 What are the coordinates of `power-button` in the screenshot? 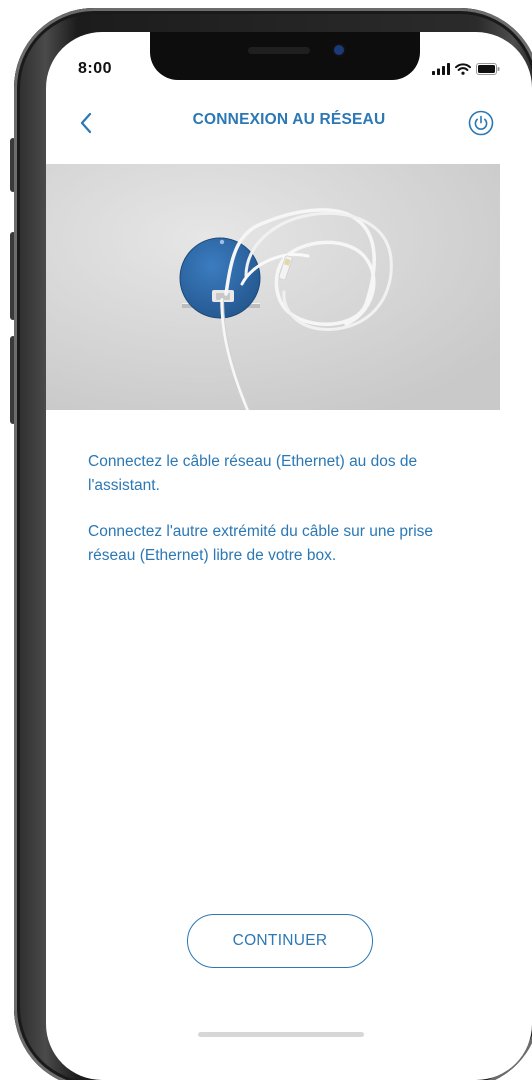 It's located at (481, 123).